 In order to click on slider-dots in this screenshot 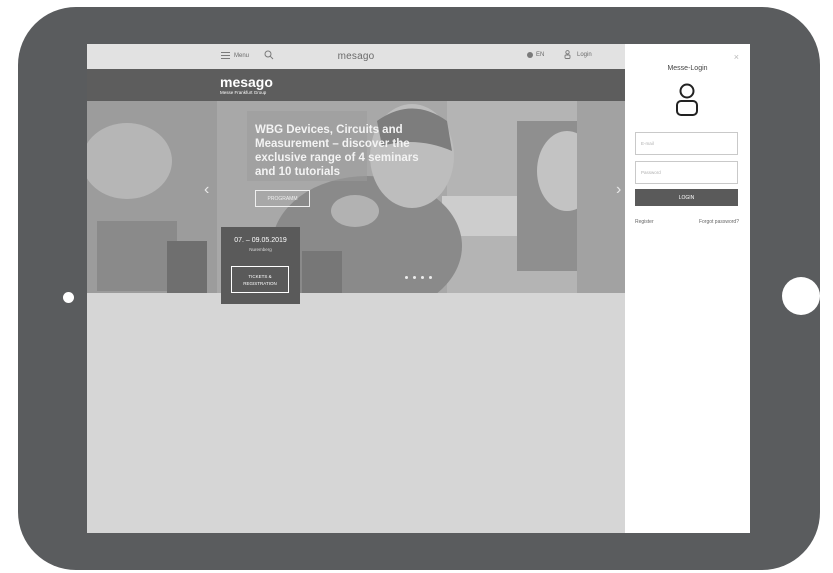, I will do `click(418, 277)`.